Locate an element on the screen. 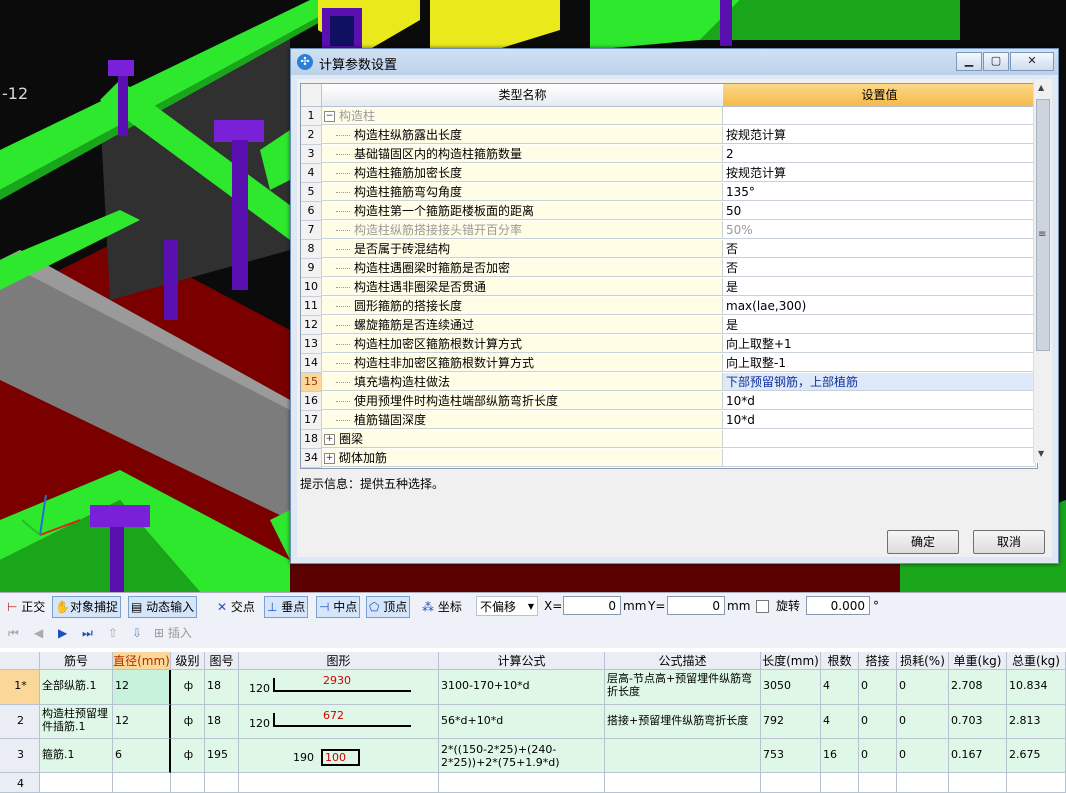 The image size is (1066, 793). header-count: 根数 is located at coordinates (840, 661).